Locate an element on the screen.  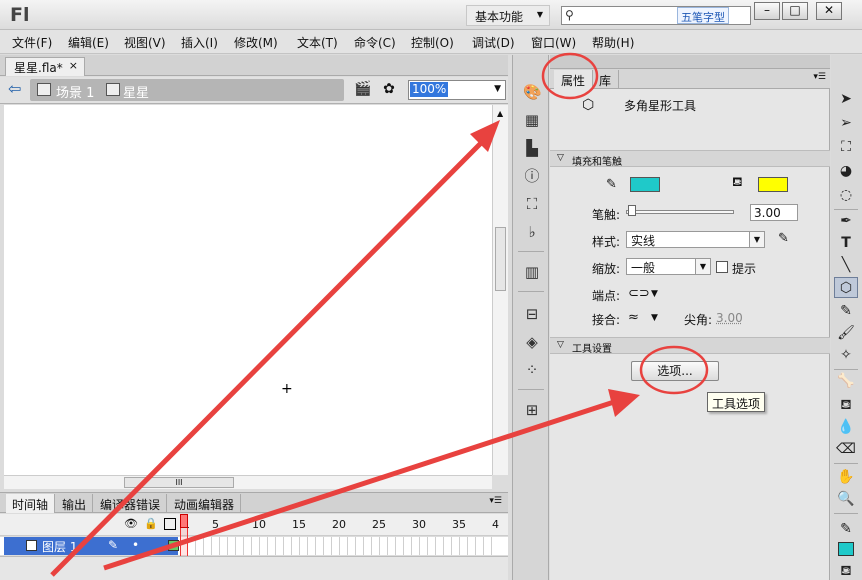
eraser-tool-icon: ⌫ is located at coordinates (846, 449).